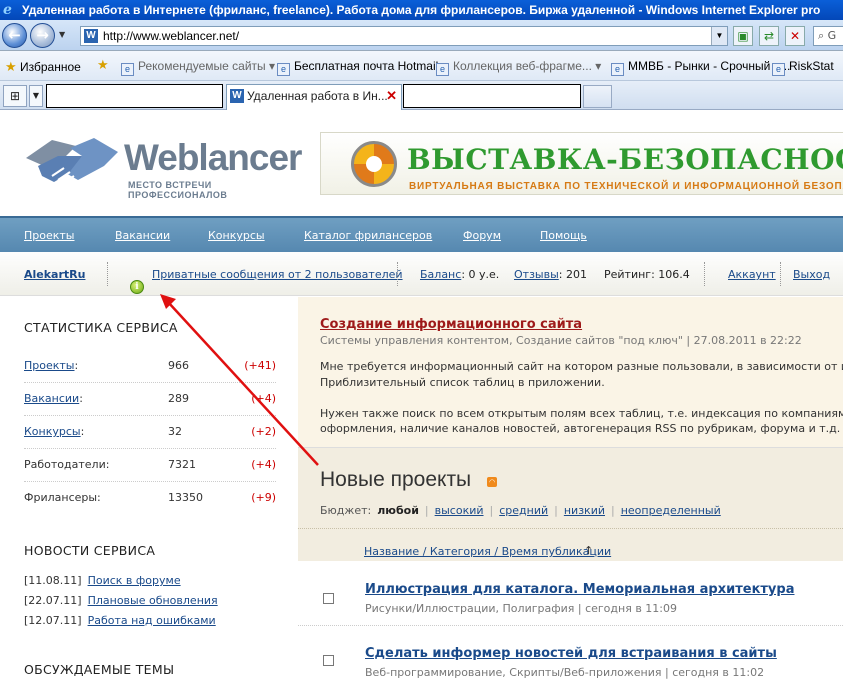 This screenshot has width=843, height=680. I want to click on info-icon: i, so click(137, 287).